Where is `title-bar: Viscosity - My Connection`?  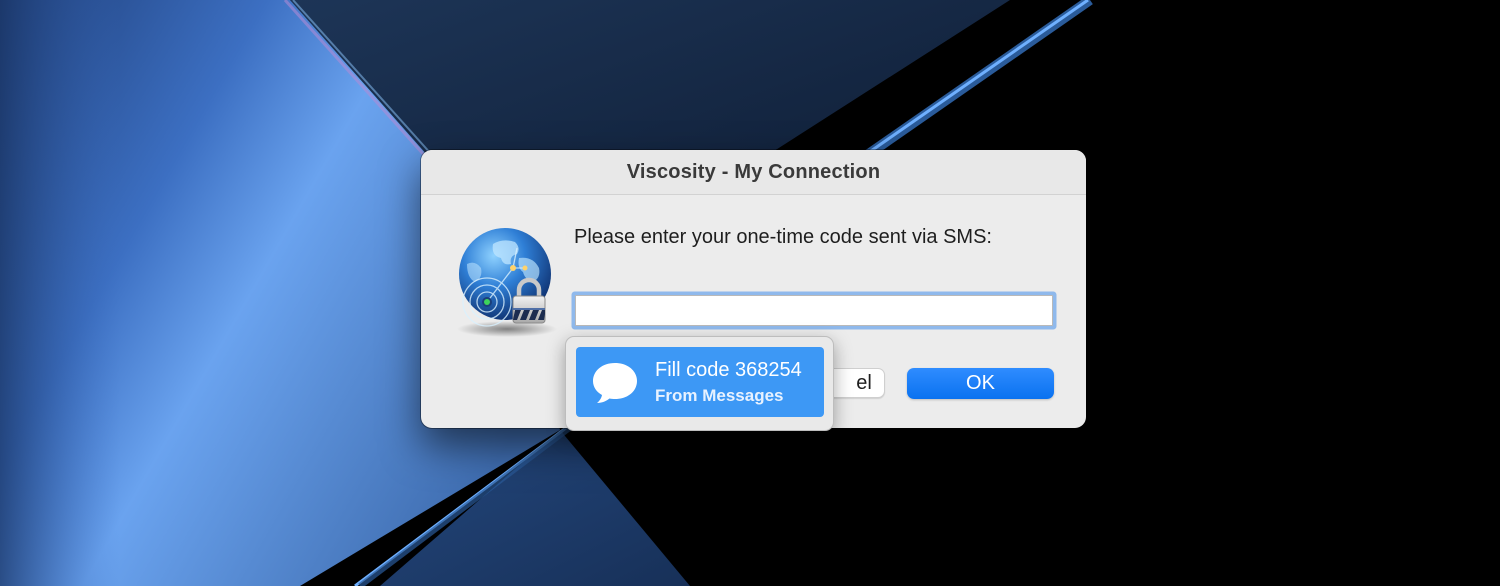 title-bar: Viscosity - My Connection is located at coordinates (753, 172).